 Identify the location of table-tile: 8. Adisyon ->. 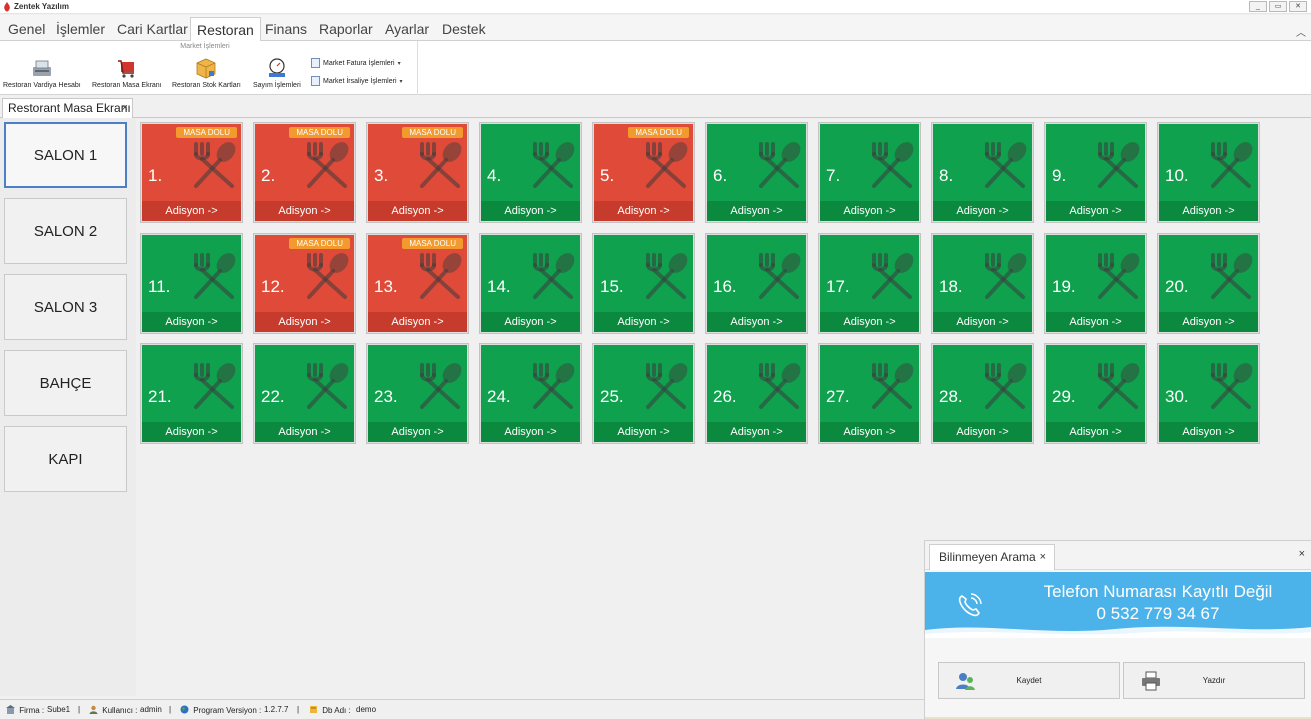
(982, 172).